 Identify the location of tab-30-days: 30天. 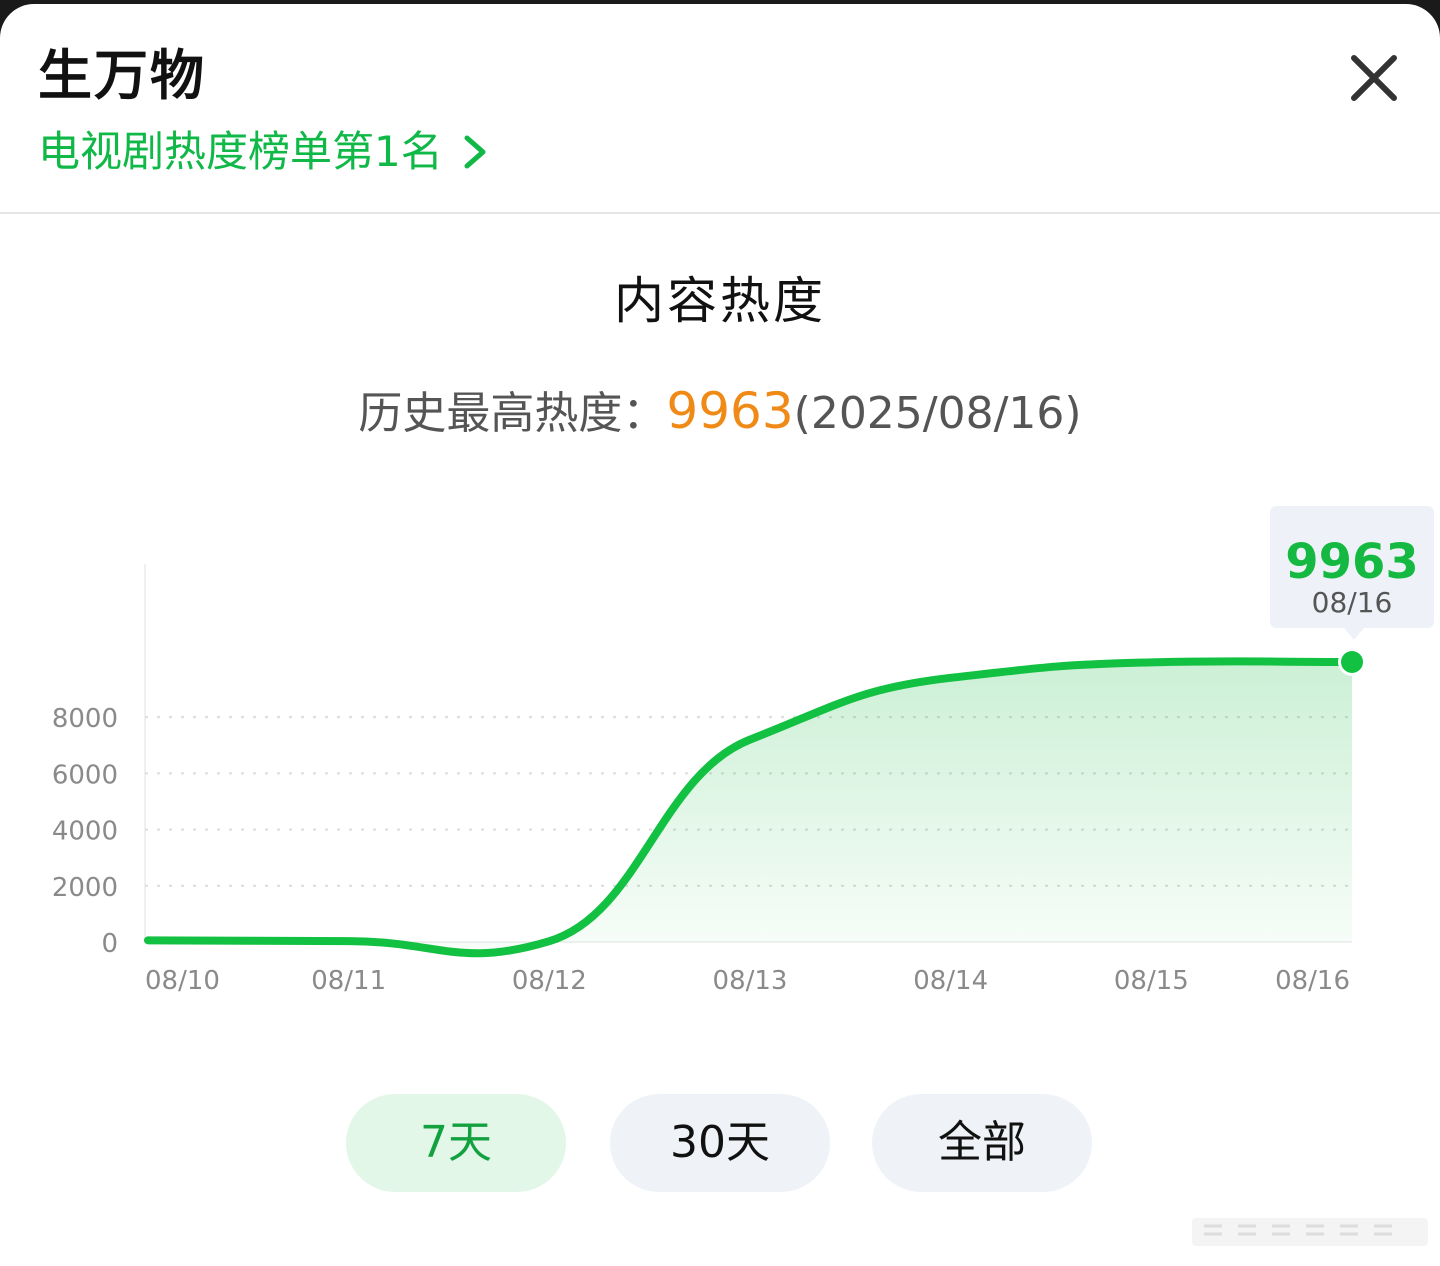
(720, 1143).